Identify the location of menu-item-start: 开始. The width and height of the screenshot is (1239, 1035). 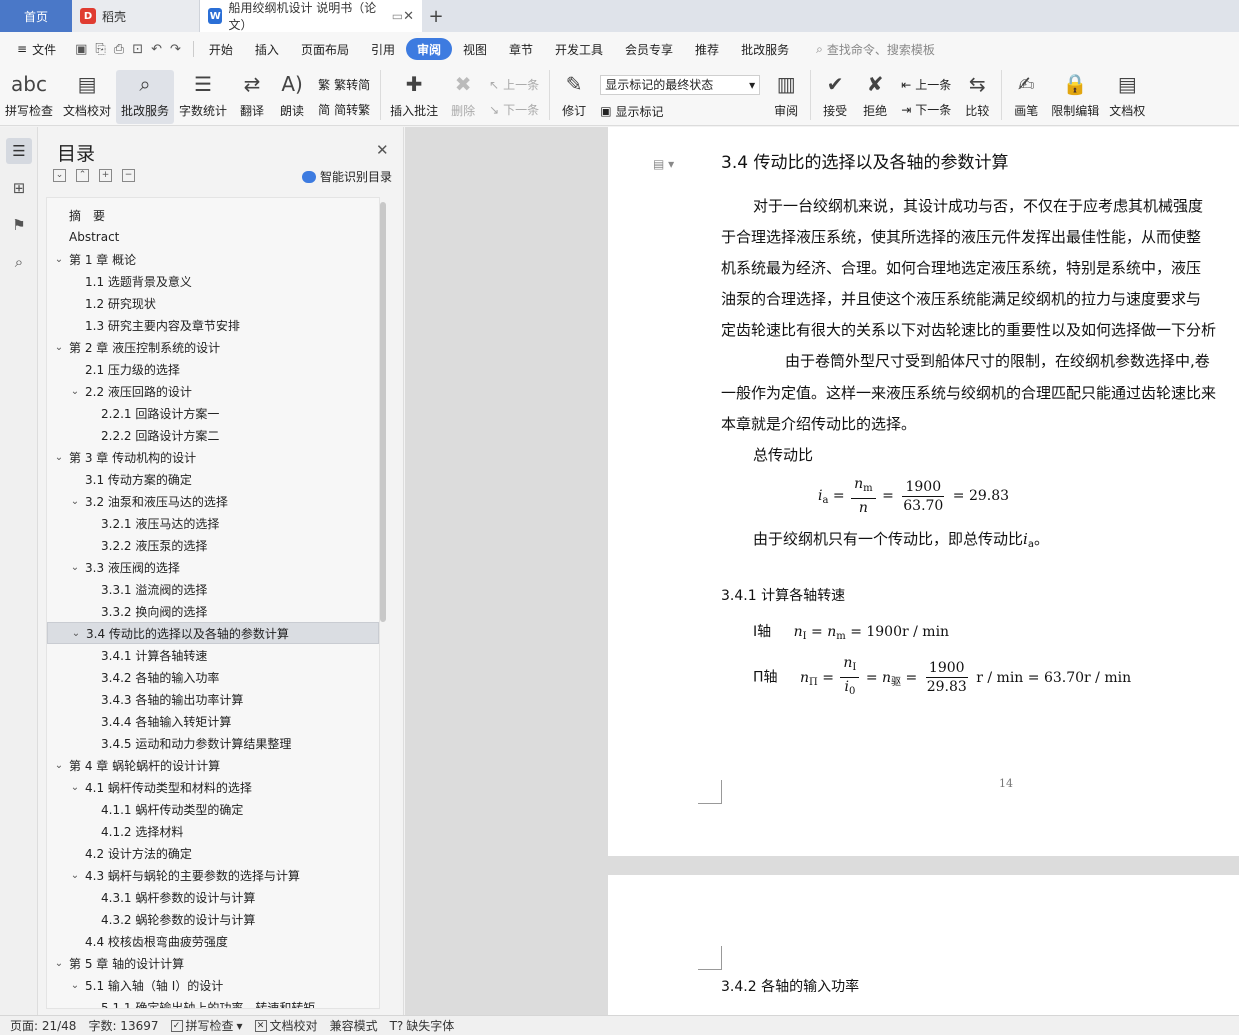
(221, 49).